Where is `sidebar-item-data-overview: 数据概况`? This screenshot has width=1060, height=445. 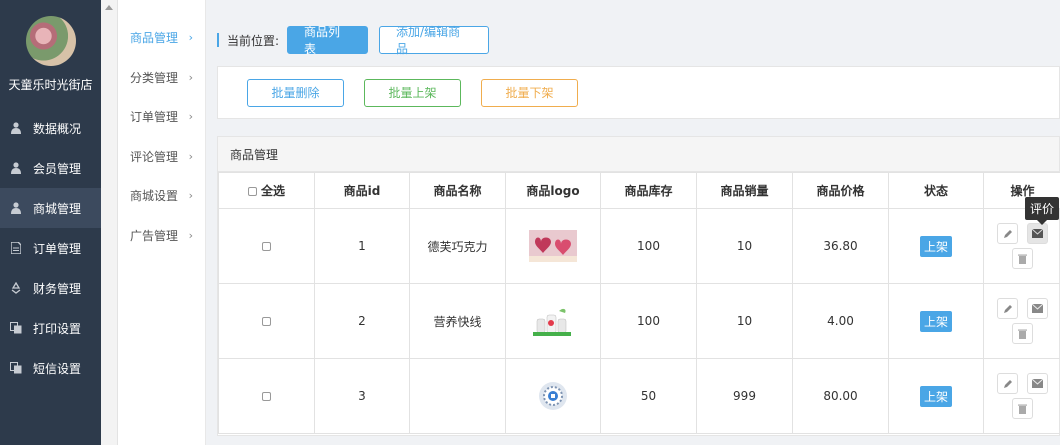
sidebar-item-data-overview: 数据概况 is located at coordinates (50, 128).